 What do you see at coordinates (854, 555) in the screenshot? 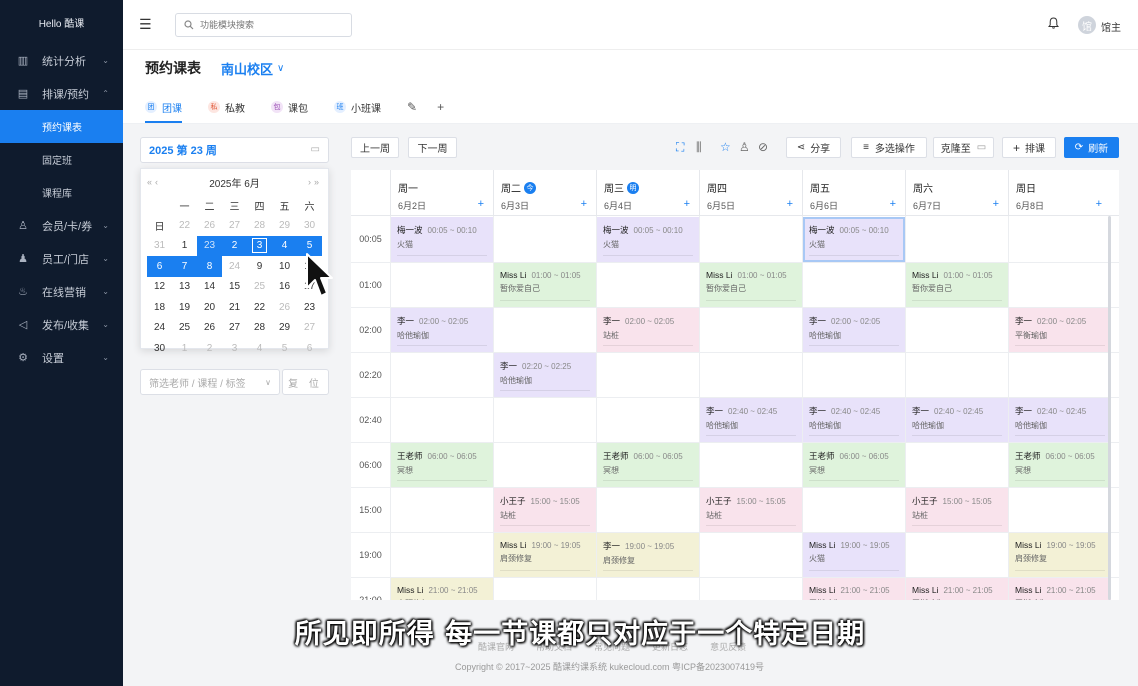
I see `lesson-card: Miss Li 19:00 ~ 19:05 火猫` at bounding box center [854, 555].